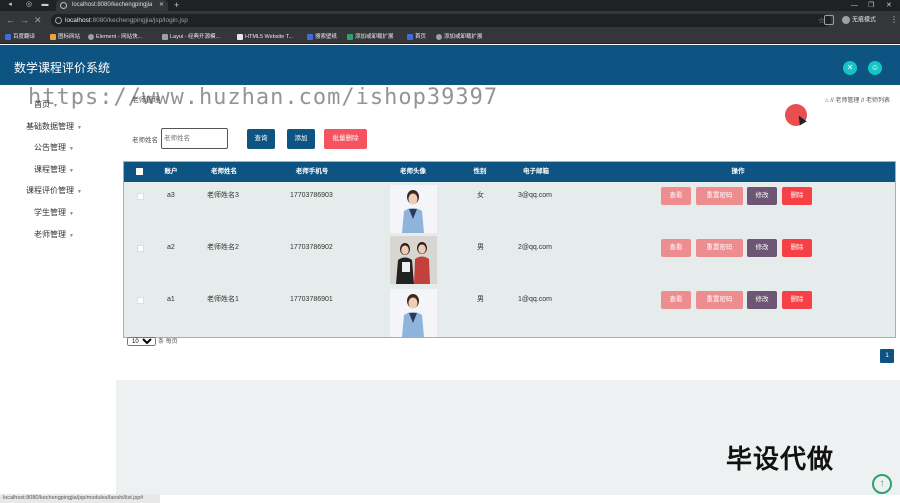  I want to click on tab-overview-icon: ▬, so click(45, 5).